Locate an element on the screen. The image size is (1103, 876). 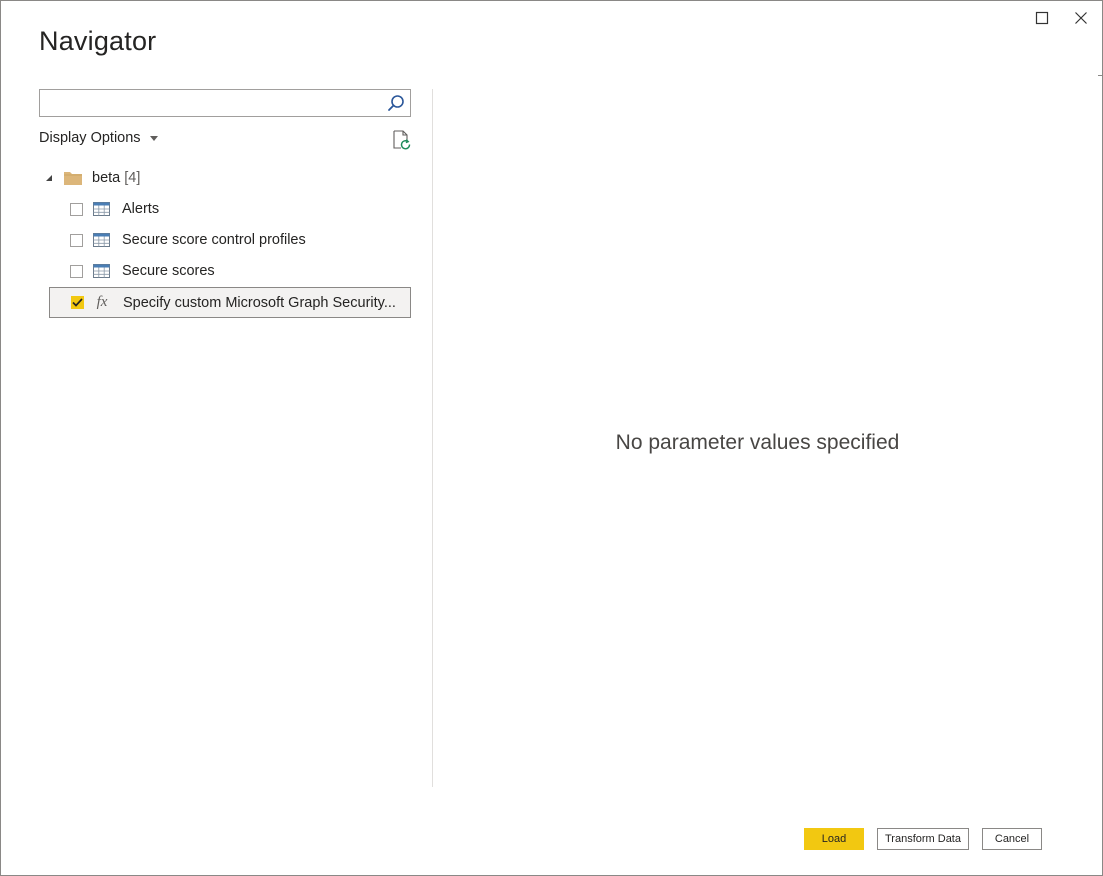
item-checkbox-checked is located at coordinates (77, 302).